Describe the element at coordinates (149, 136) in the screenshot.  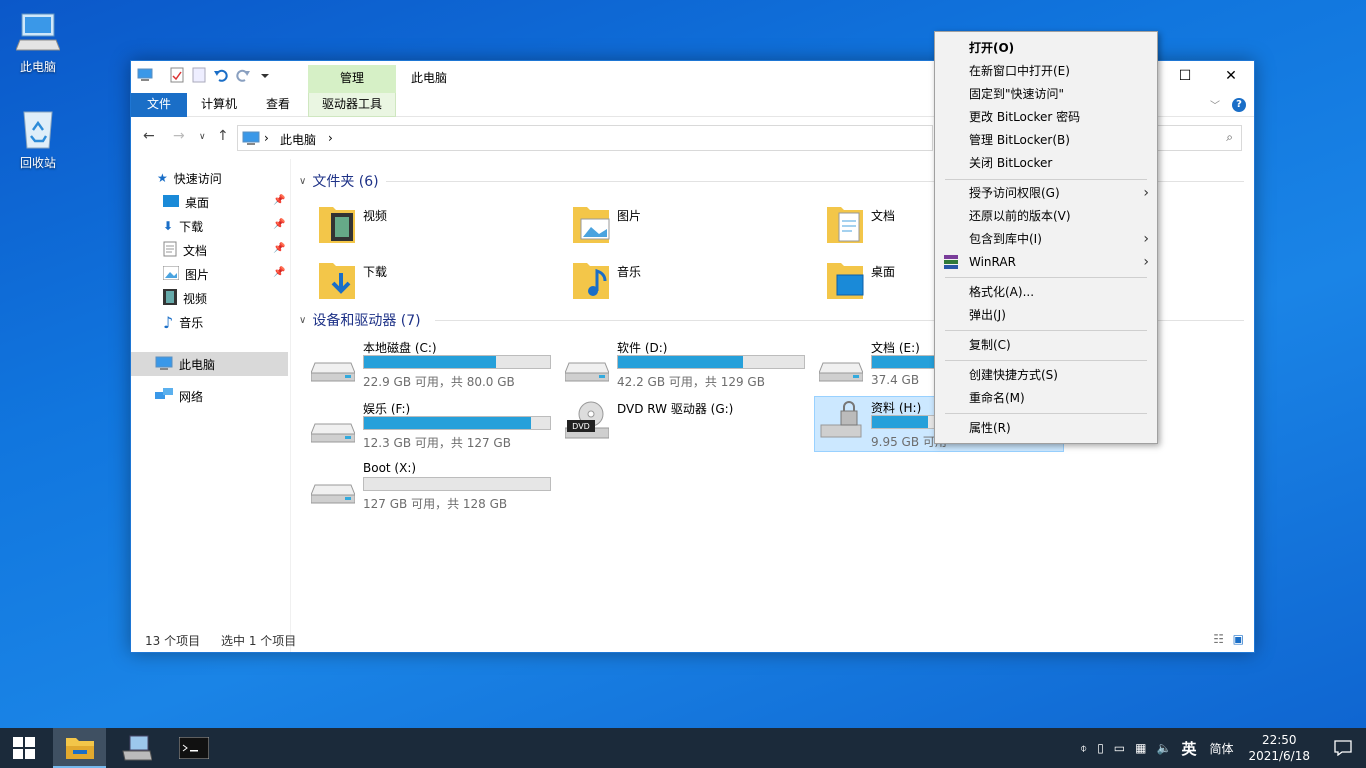
I see `back-button: ←` at that location.